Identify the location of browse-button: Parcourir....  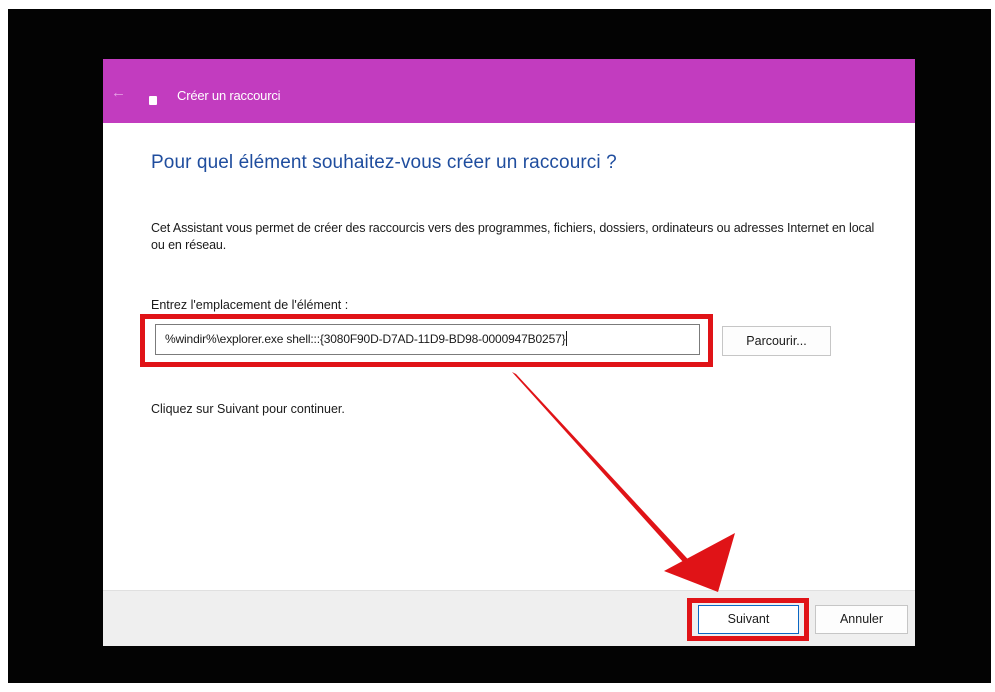
(776, 341).